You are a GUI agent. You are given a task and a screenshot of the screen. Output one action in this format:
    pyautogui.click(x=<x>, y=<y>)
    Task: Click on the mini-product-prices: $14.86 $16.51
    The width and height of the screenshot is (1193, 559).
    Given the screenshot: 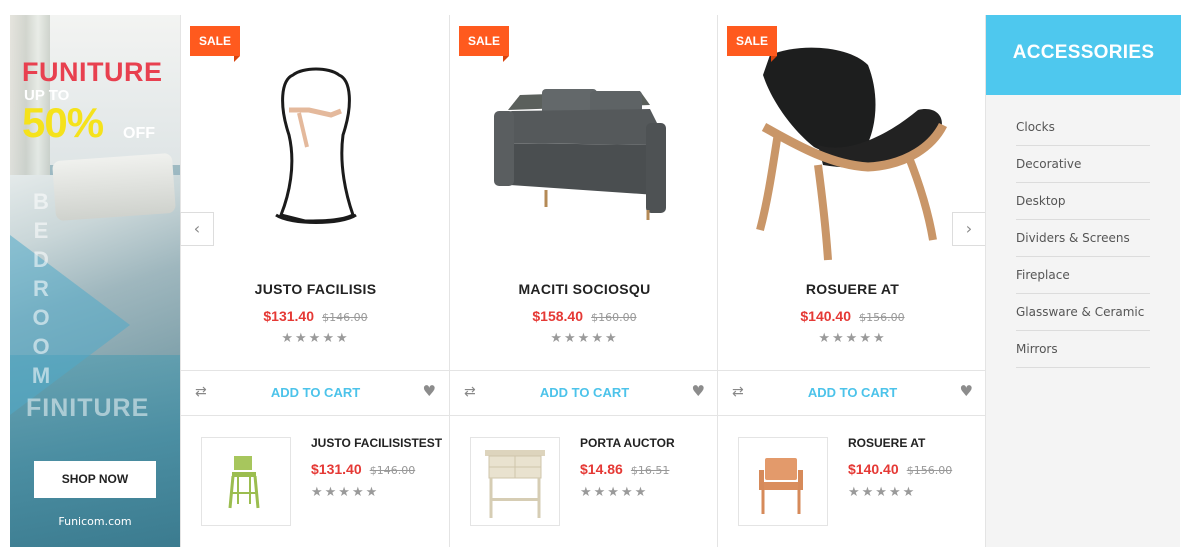 What is the action you would take?
    pyautogui.click(x=624, y=468)
    